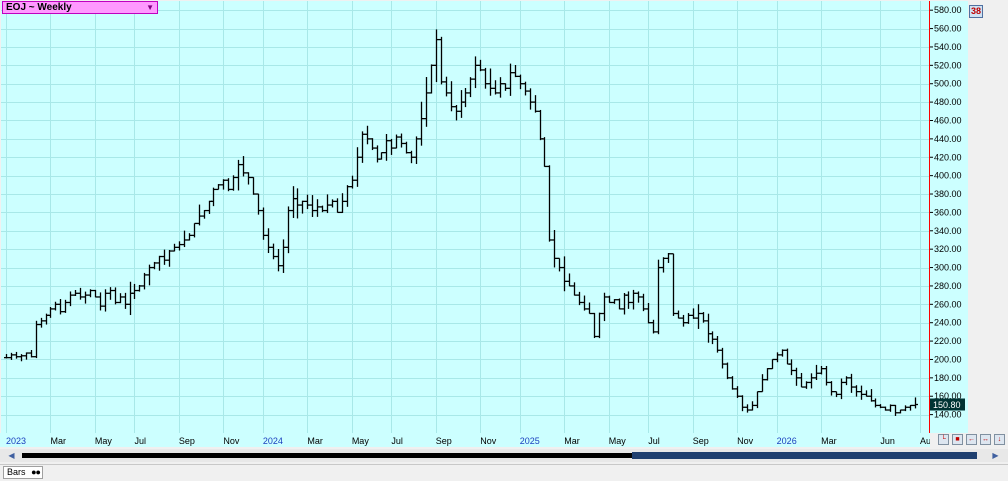  Describe the element at coordinates (58, 441) in the screenshot. I see `x-tick-label: Mar` at that location.